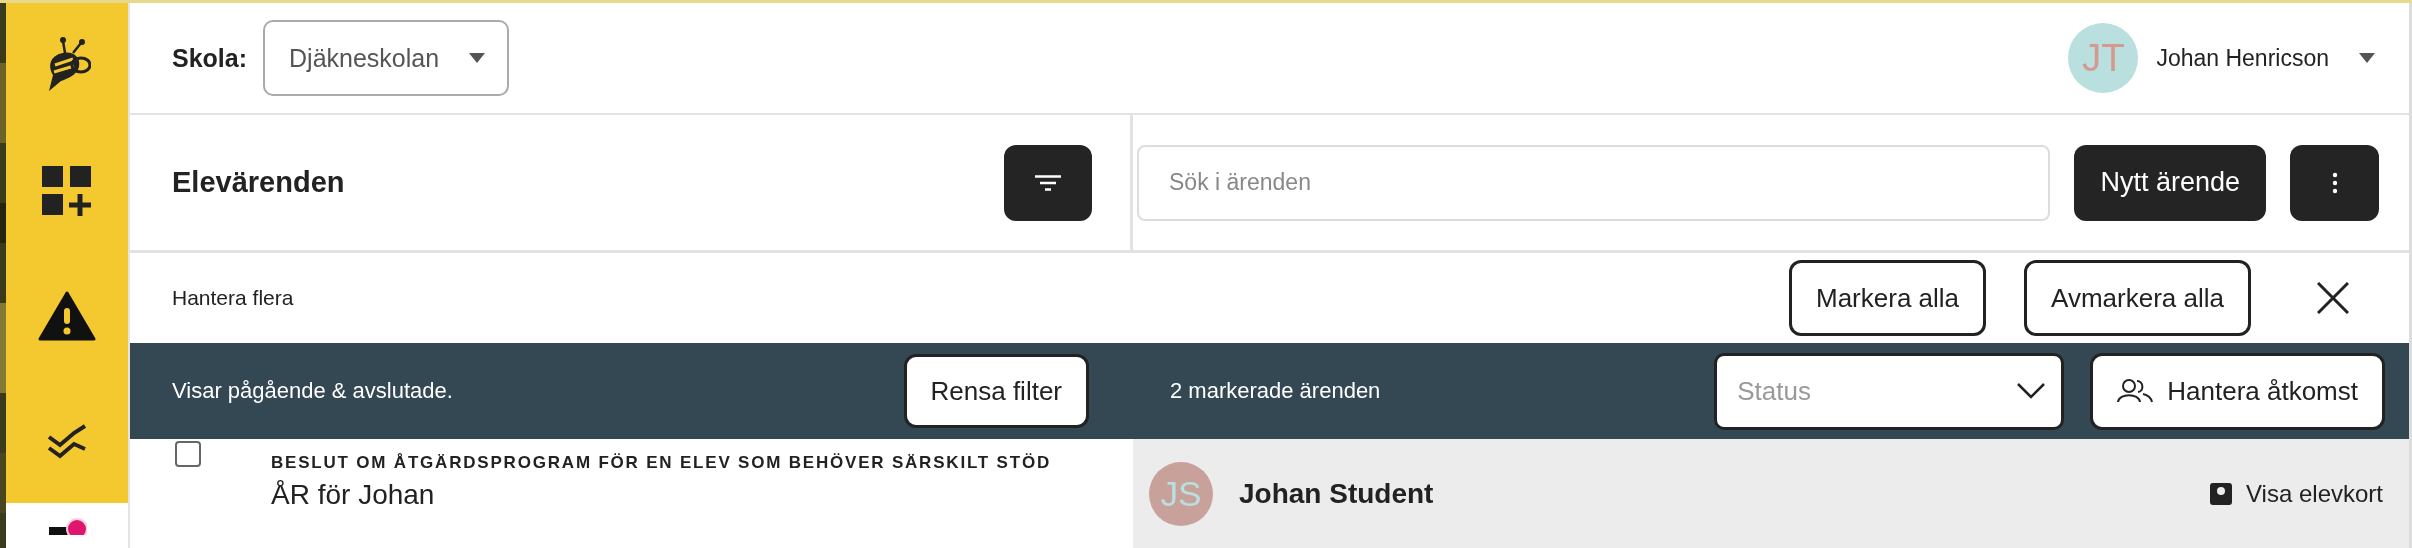  Describe the element at coordinates (2237, 391) in the screenshot. I see `manage-access-button: Hantera åtkomst` at that location.